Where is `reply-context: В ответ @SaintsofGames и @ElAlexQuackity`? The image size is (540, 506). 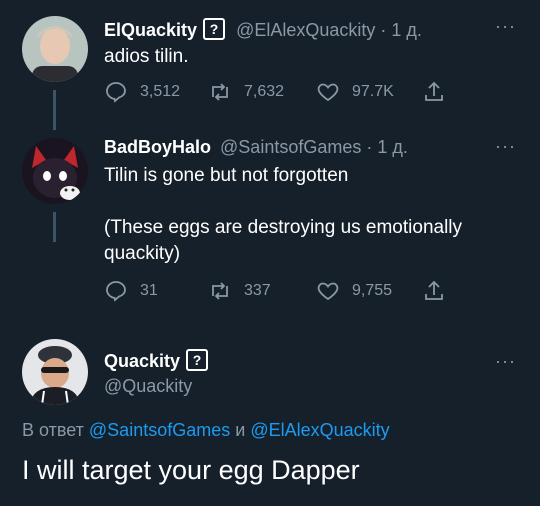 reply-context: В ответ @SaintsofGames и @ElAlexQuackity is located at coordinates (206, 430).